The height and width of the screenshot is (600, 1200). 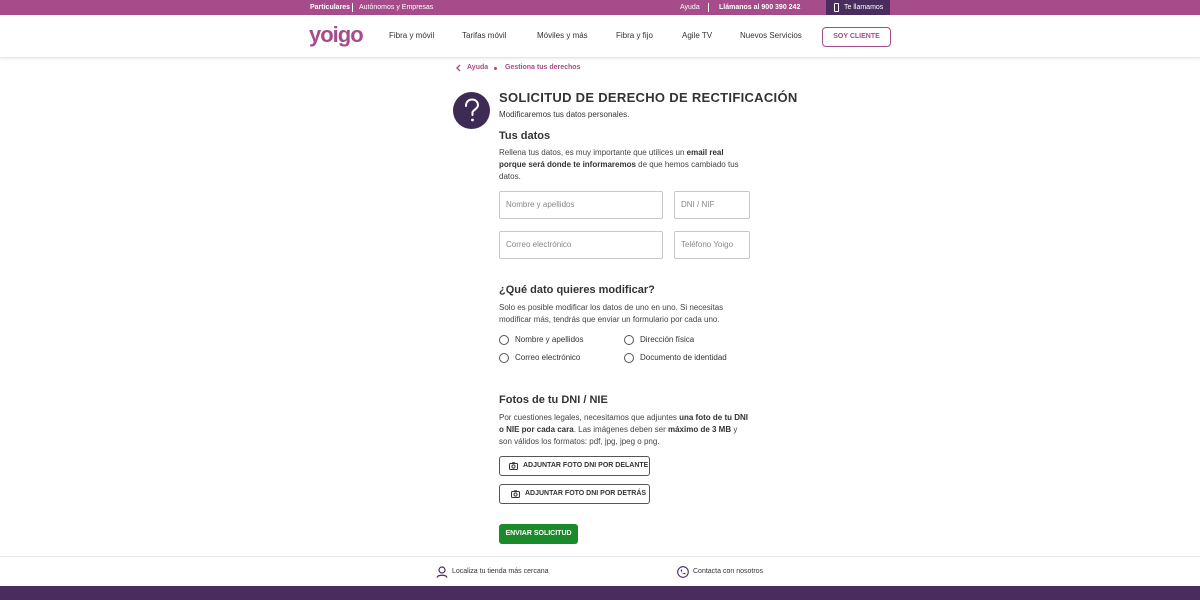 I want to click on radio-label-direccion: Dirección física, so click(x=667, y=339).